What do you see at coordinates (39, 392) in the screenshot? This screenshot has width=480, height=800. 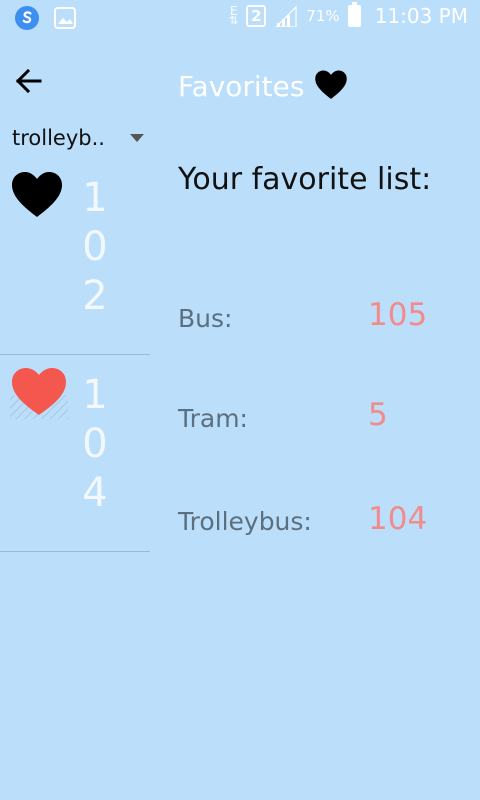 I see `heart-filled-icon` at bounding box center [39, 392].